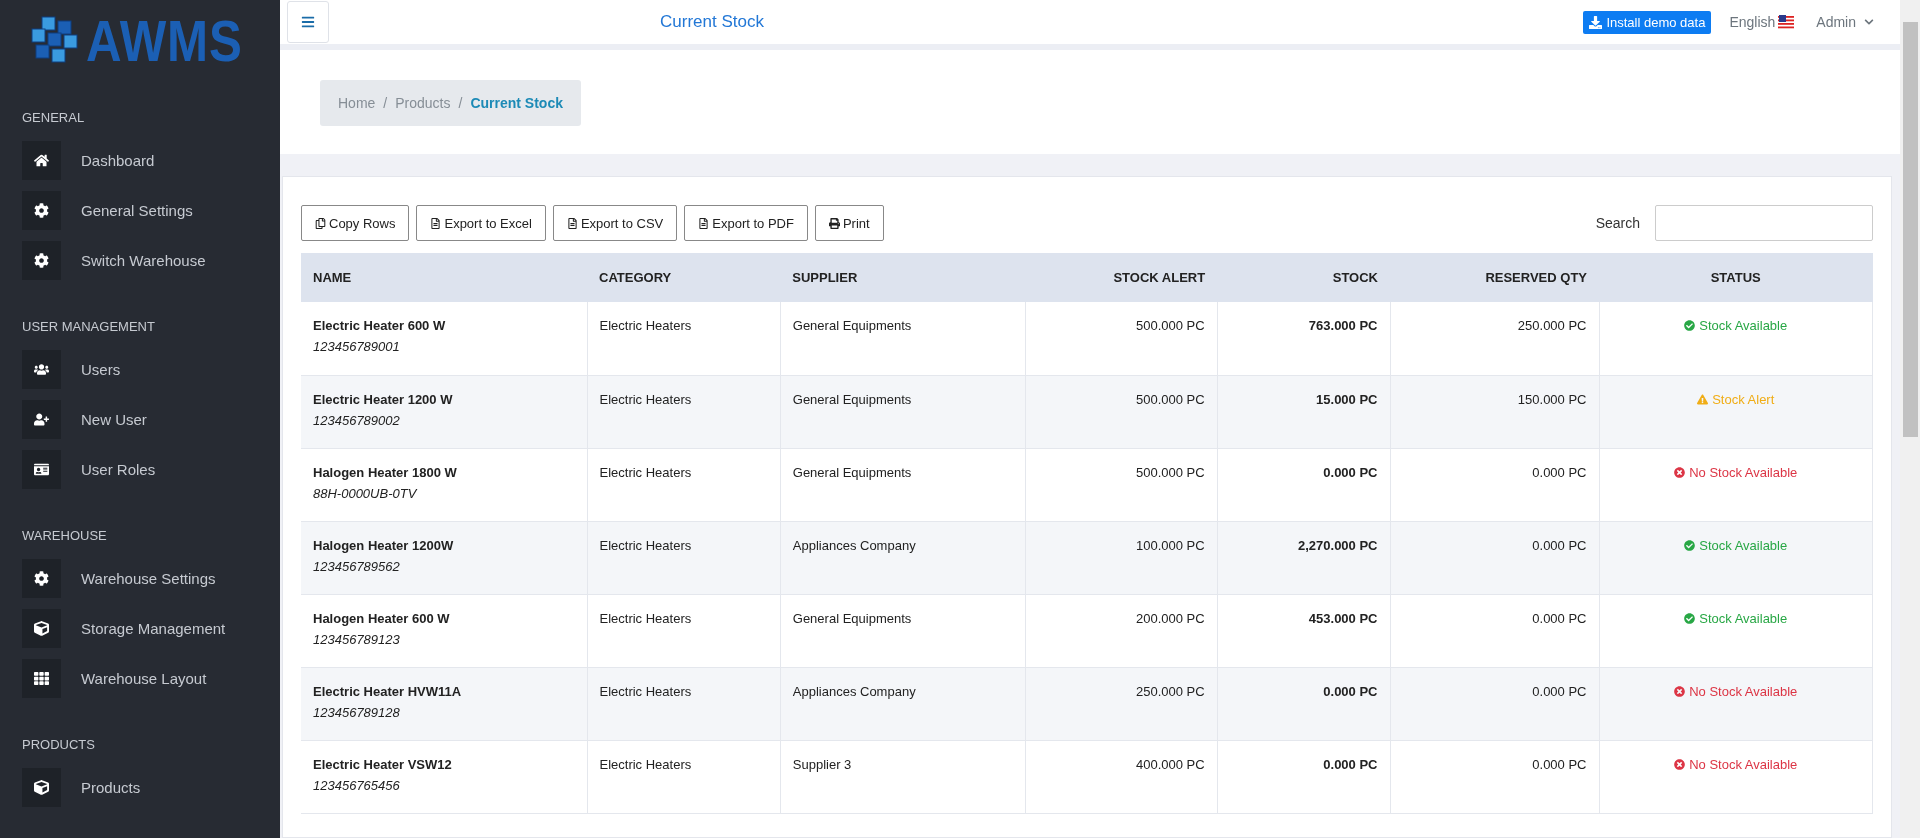  Describe the element at coordinates (385, 472) in the screenshot. I see `product-name: Halogen Heater 1800 W` at that location.